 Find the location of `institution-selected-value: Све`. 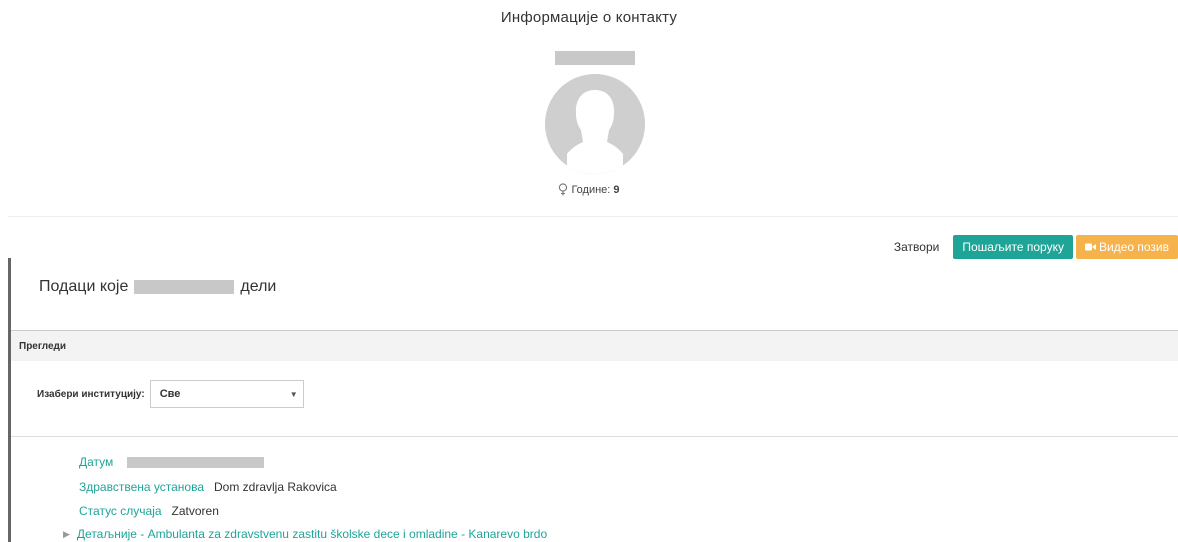

institution-selected-value: Све is located at coordinates (170, 394).